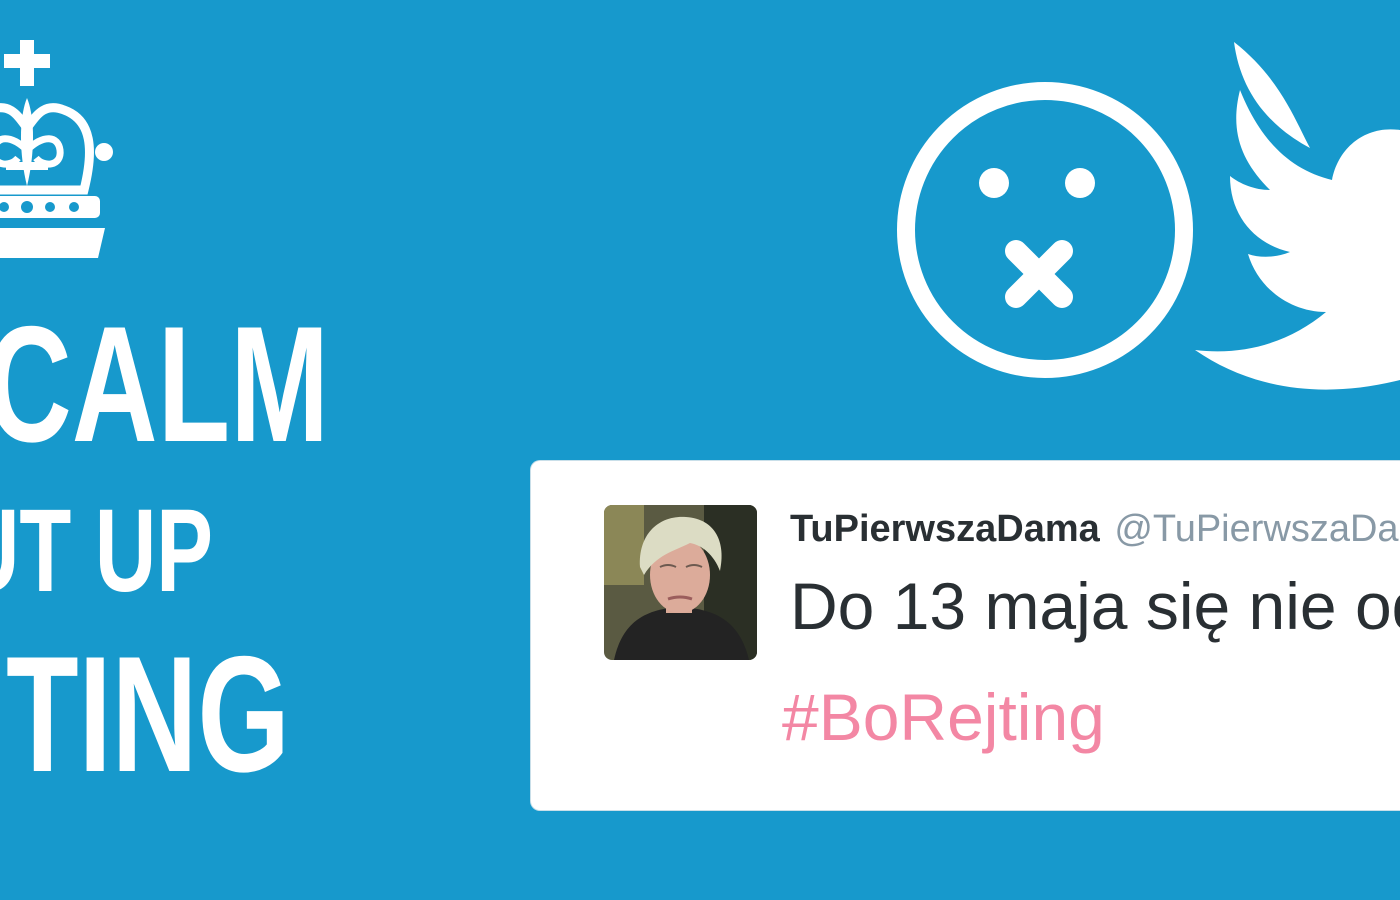 This screenshot has height=900, width=1400. Describe the element at coordinates (943, 717) in the screenshot. I see `tweet-hashtag: #BoRejting` at that location.